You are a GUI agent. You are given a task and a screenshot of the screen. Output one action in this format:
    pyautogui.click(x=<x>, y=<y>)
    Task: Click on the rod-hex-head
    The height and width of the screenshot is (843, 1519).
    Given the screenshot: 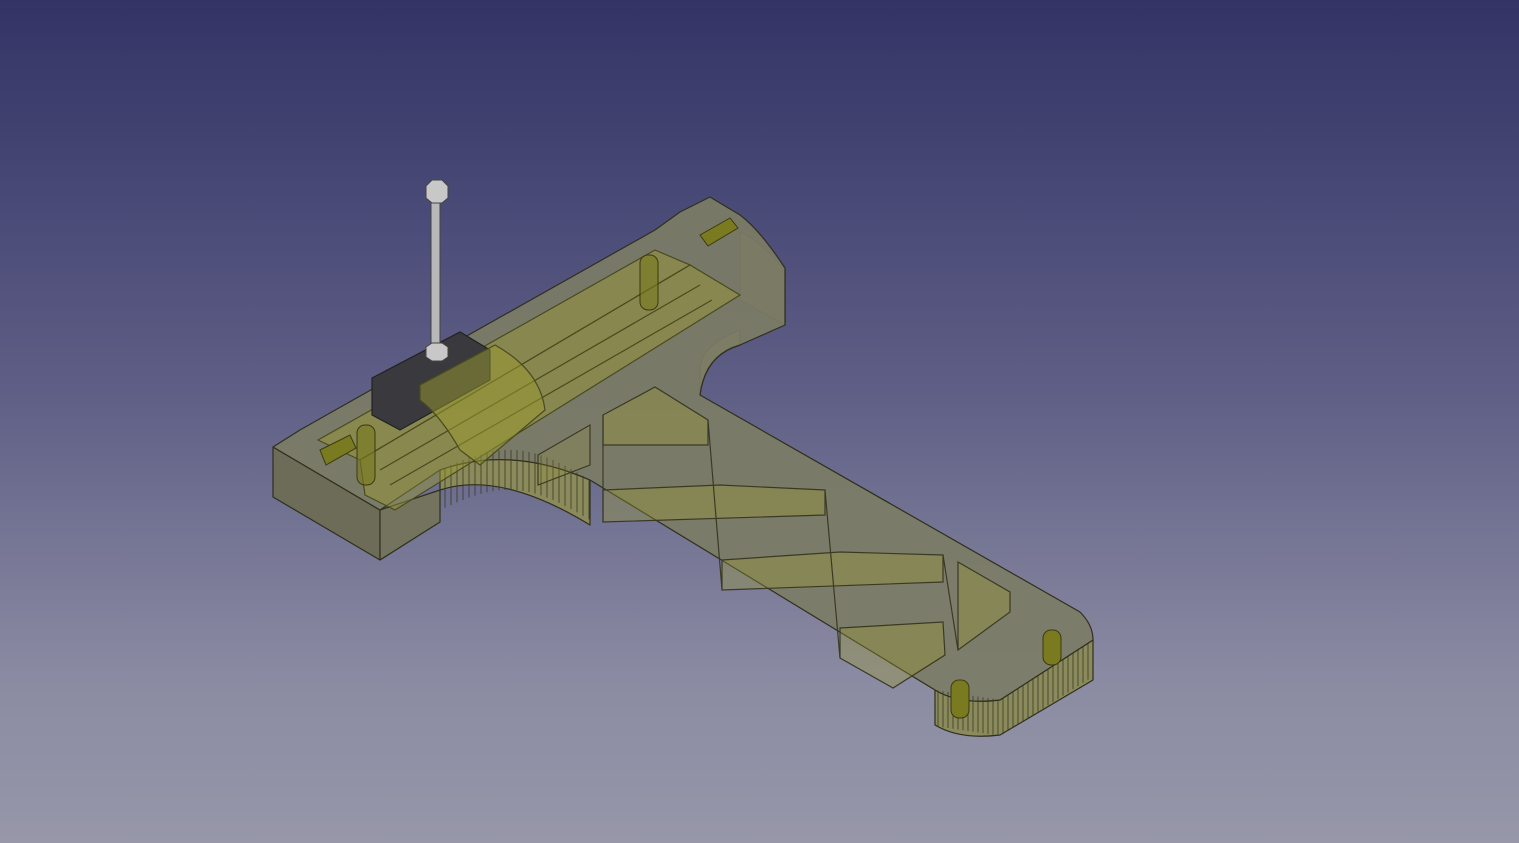 What is the action you would take?
    pyautogui.click(x=437, y=191)
    